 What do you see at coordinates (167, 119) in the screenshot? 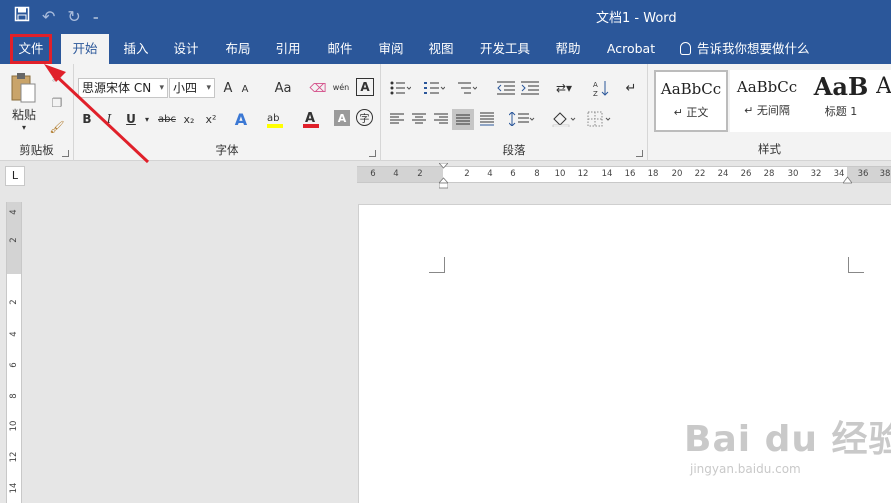
I see `strikethrough-button: abc` at bounding box center [167, 119].